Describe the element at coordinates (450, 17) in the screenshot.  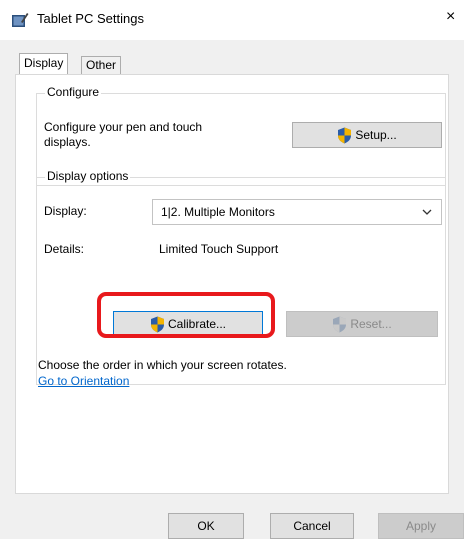
I see `close-icon: ×` at that location.